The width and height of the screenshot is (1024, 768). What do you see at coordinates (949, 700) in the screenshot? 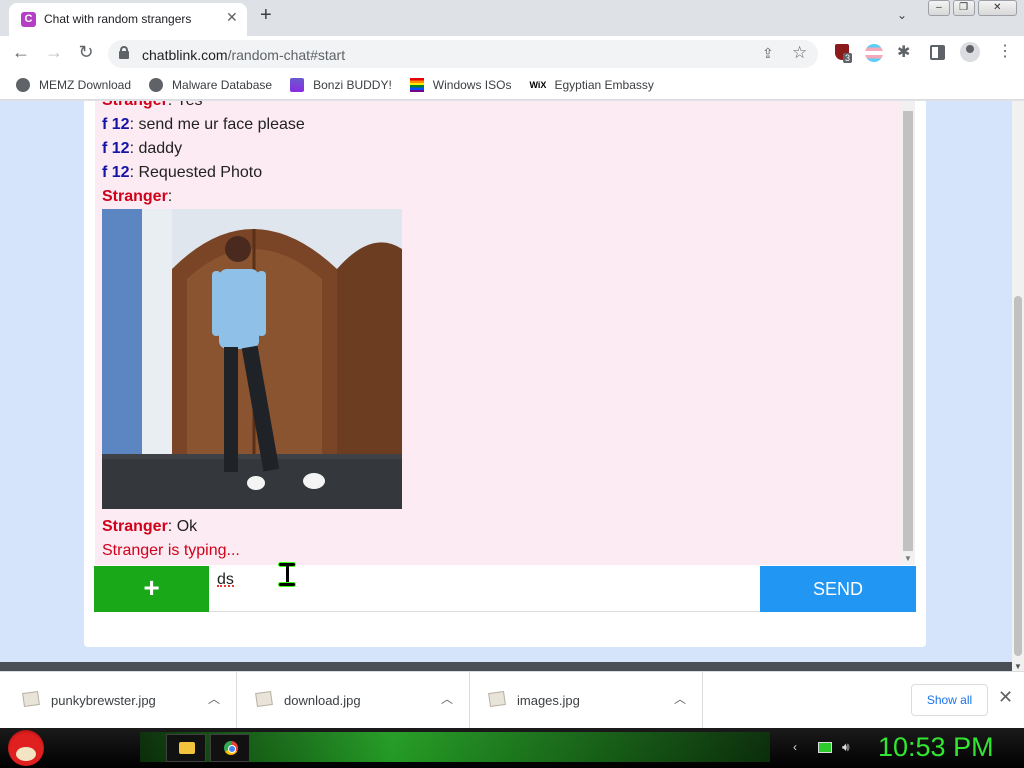
I see `show-all-downloads-button: Show all` at bounding box center [949, 700].